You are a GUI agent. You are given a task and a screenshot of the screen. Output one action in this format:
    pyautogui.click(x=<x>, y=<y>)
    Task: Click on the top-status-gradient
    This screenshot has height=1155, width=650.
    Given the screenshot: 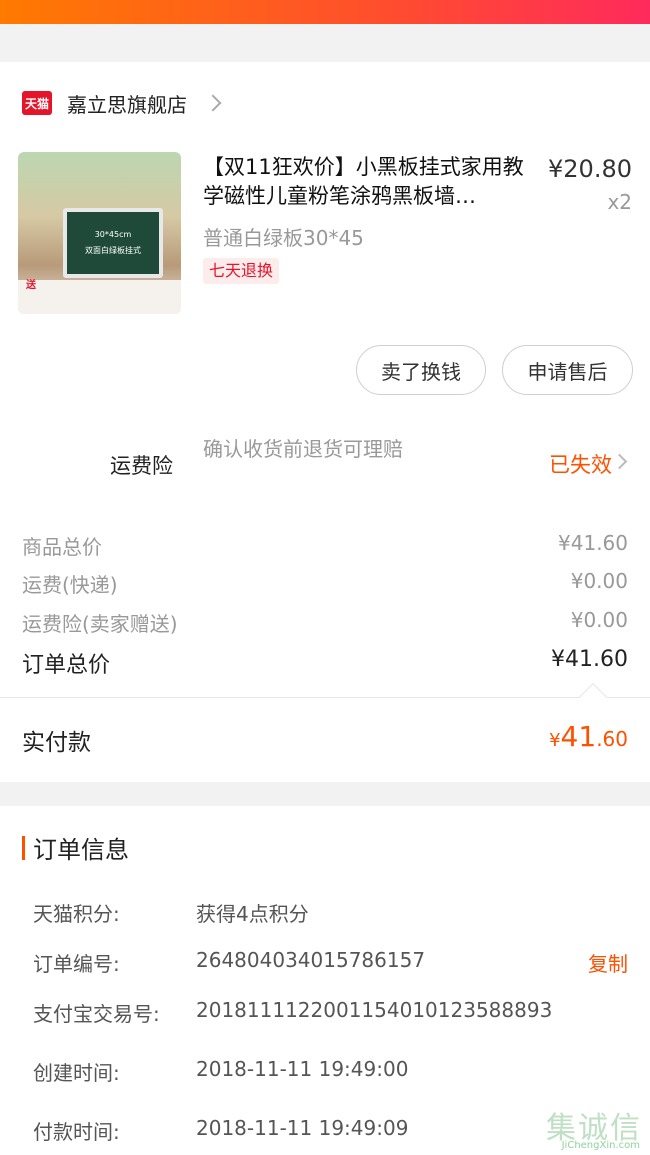 What is the action you would take?
    pyautogui.click(x=325, y=12)
    